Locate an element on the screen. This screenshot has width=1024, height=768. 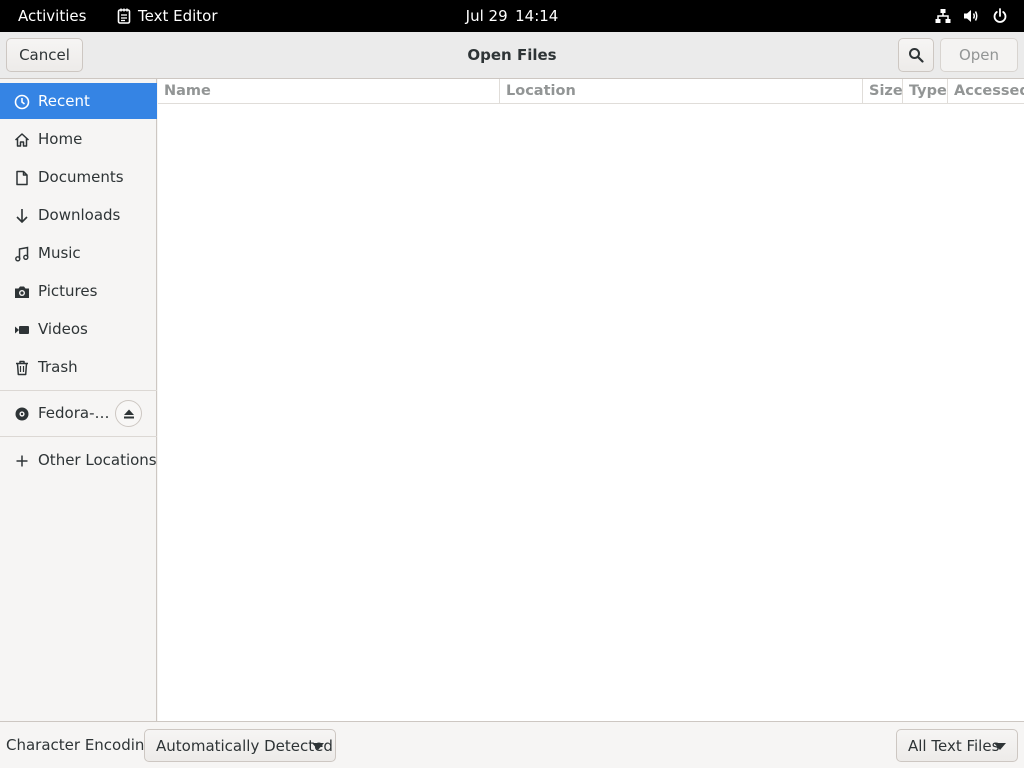
column-type: Type is located at coordinates (925, 91).